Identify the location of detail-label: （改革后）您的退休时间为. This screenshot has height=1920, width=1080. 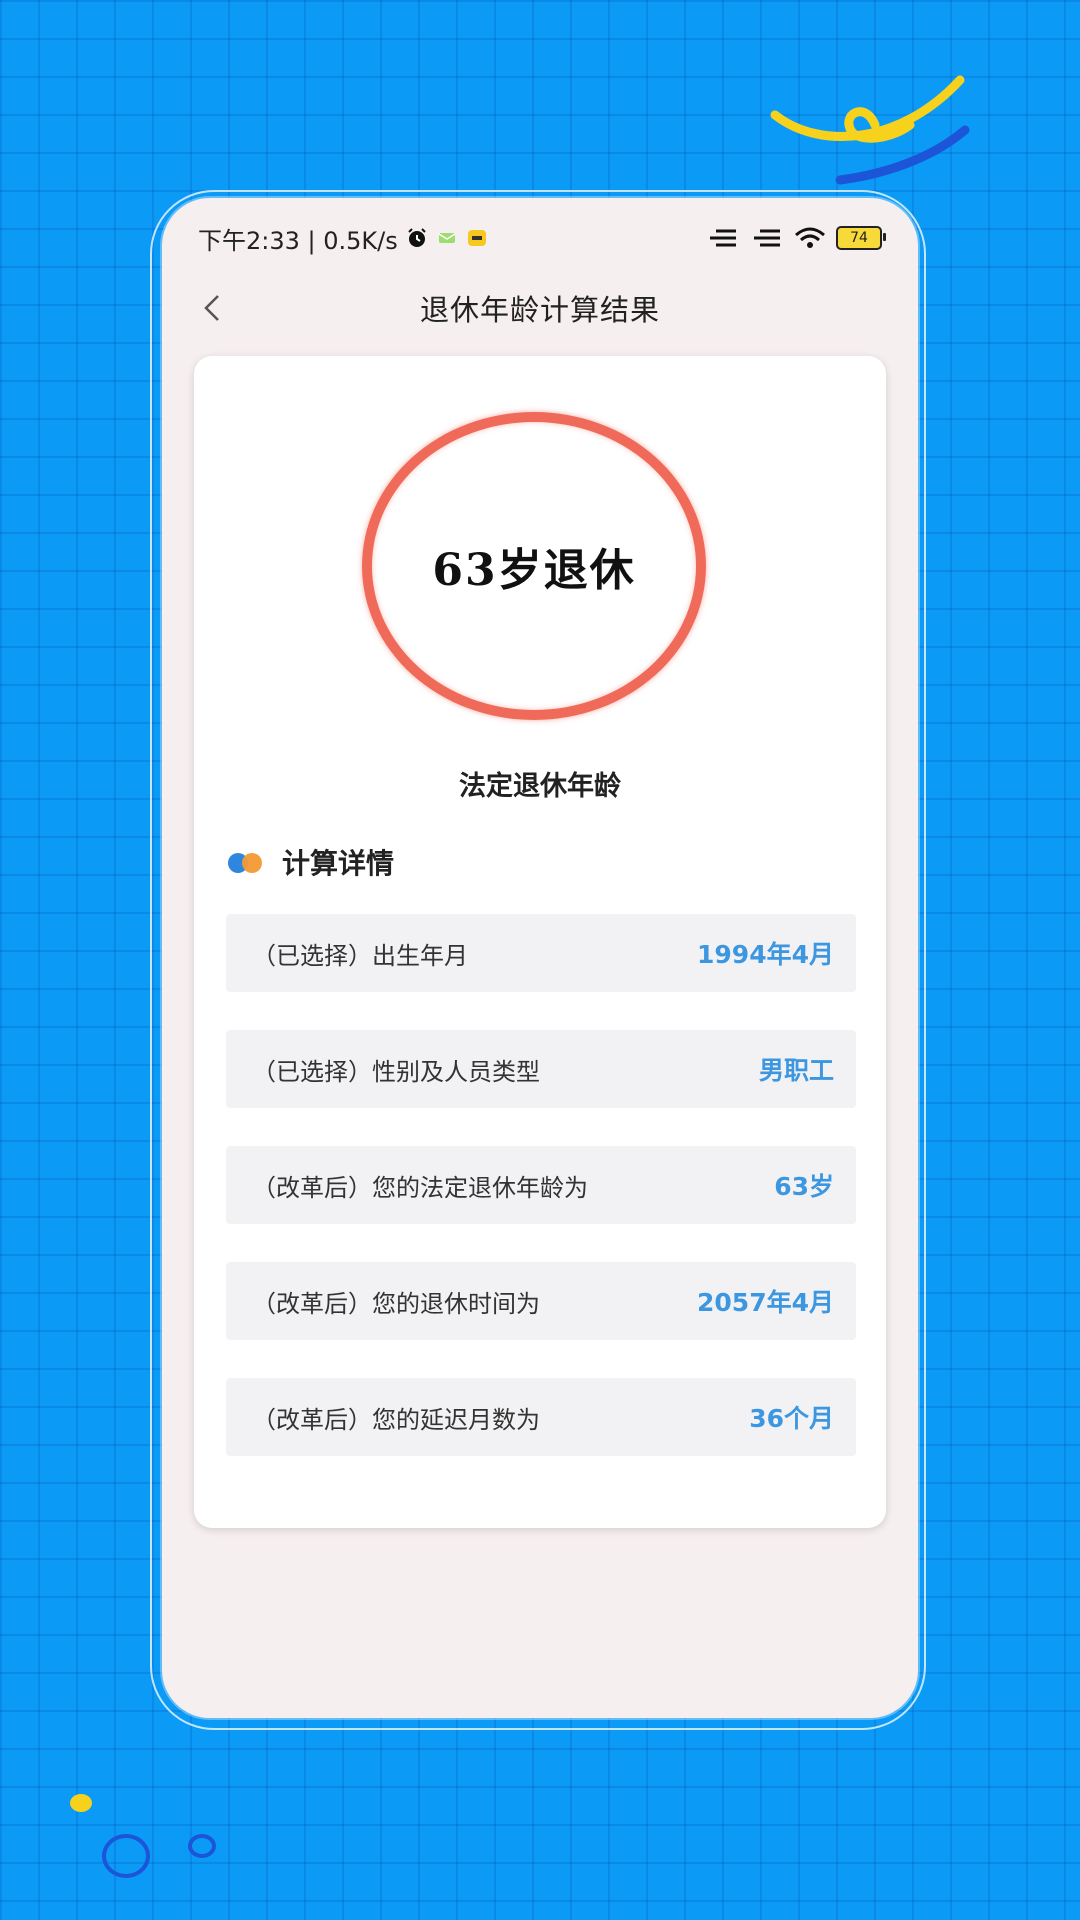
(396, 1303).